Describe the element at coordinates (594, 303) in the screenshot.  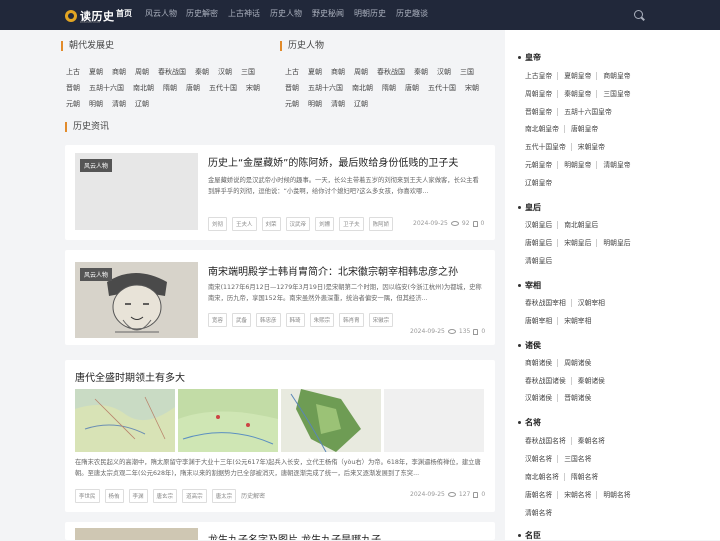
I see `sidebar-link: 汉朝宰相` at that location.